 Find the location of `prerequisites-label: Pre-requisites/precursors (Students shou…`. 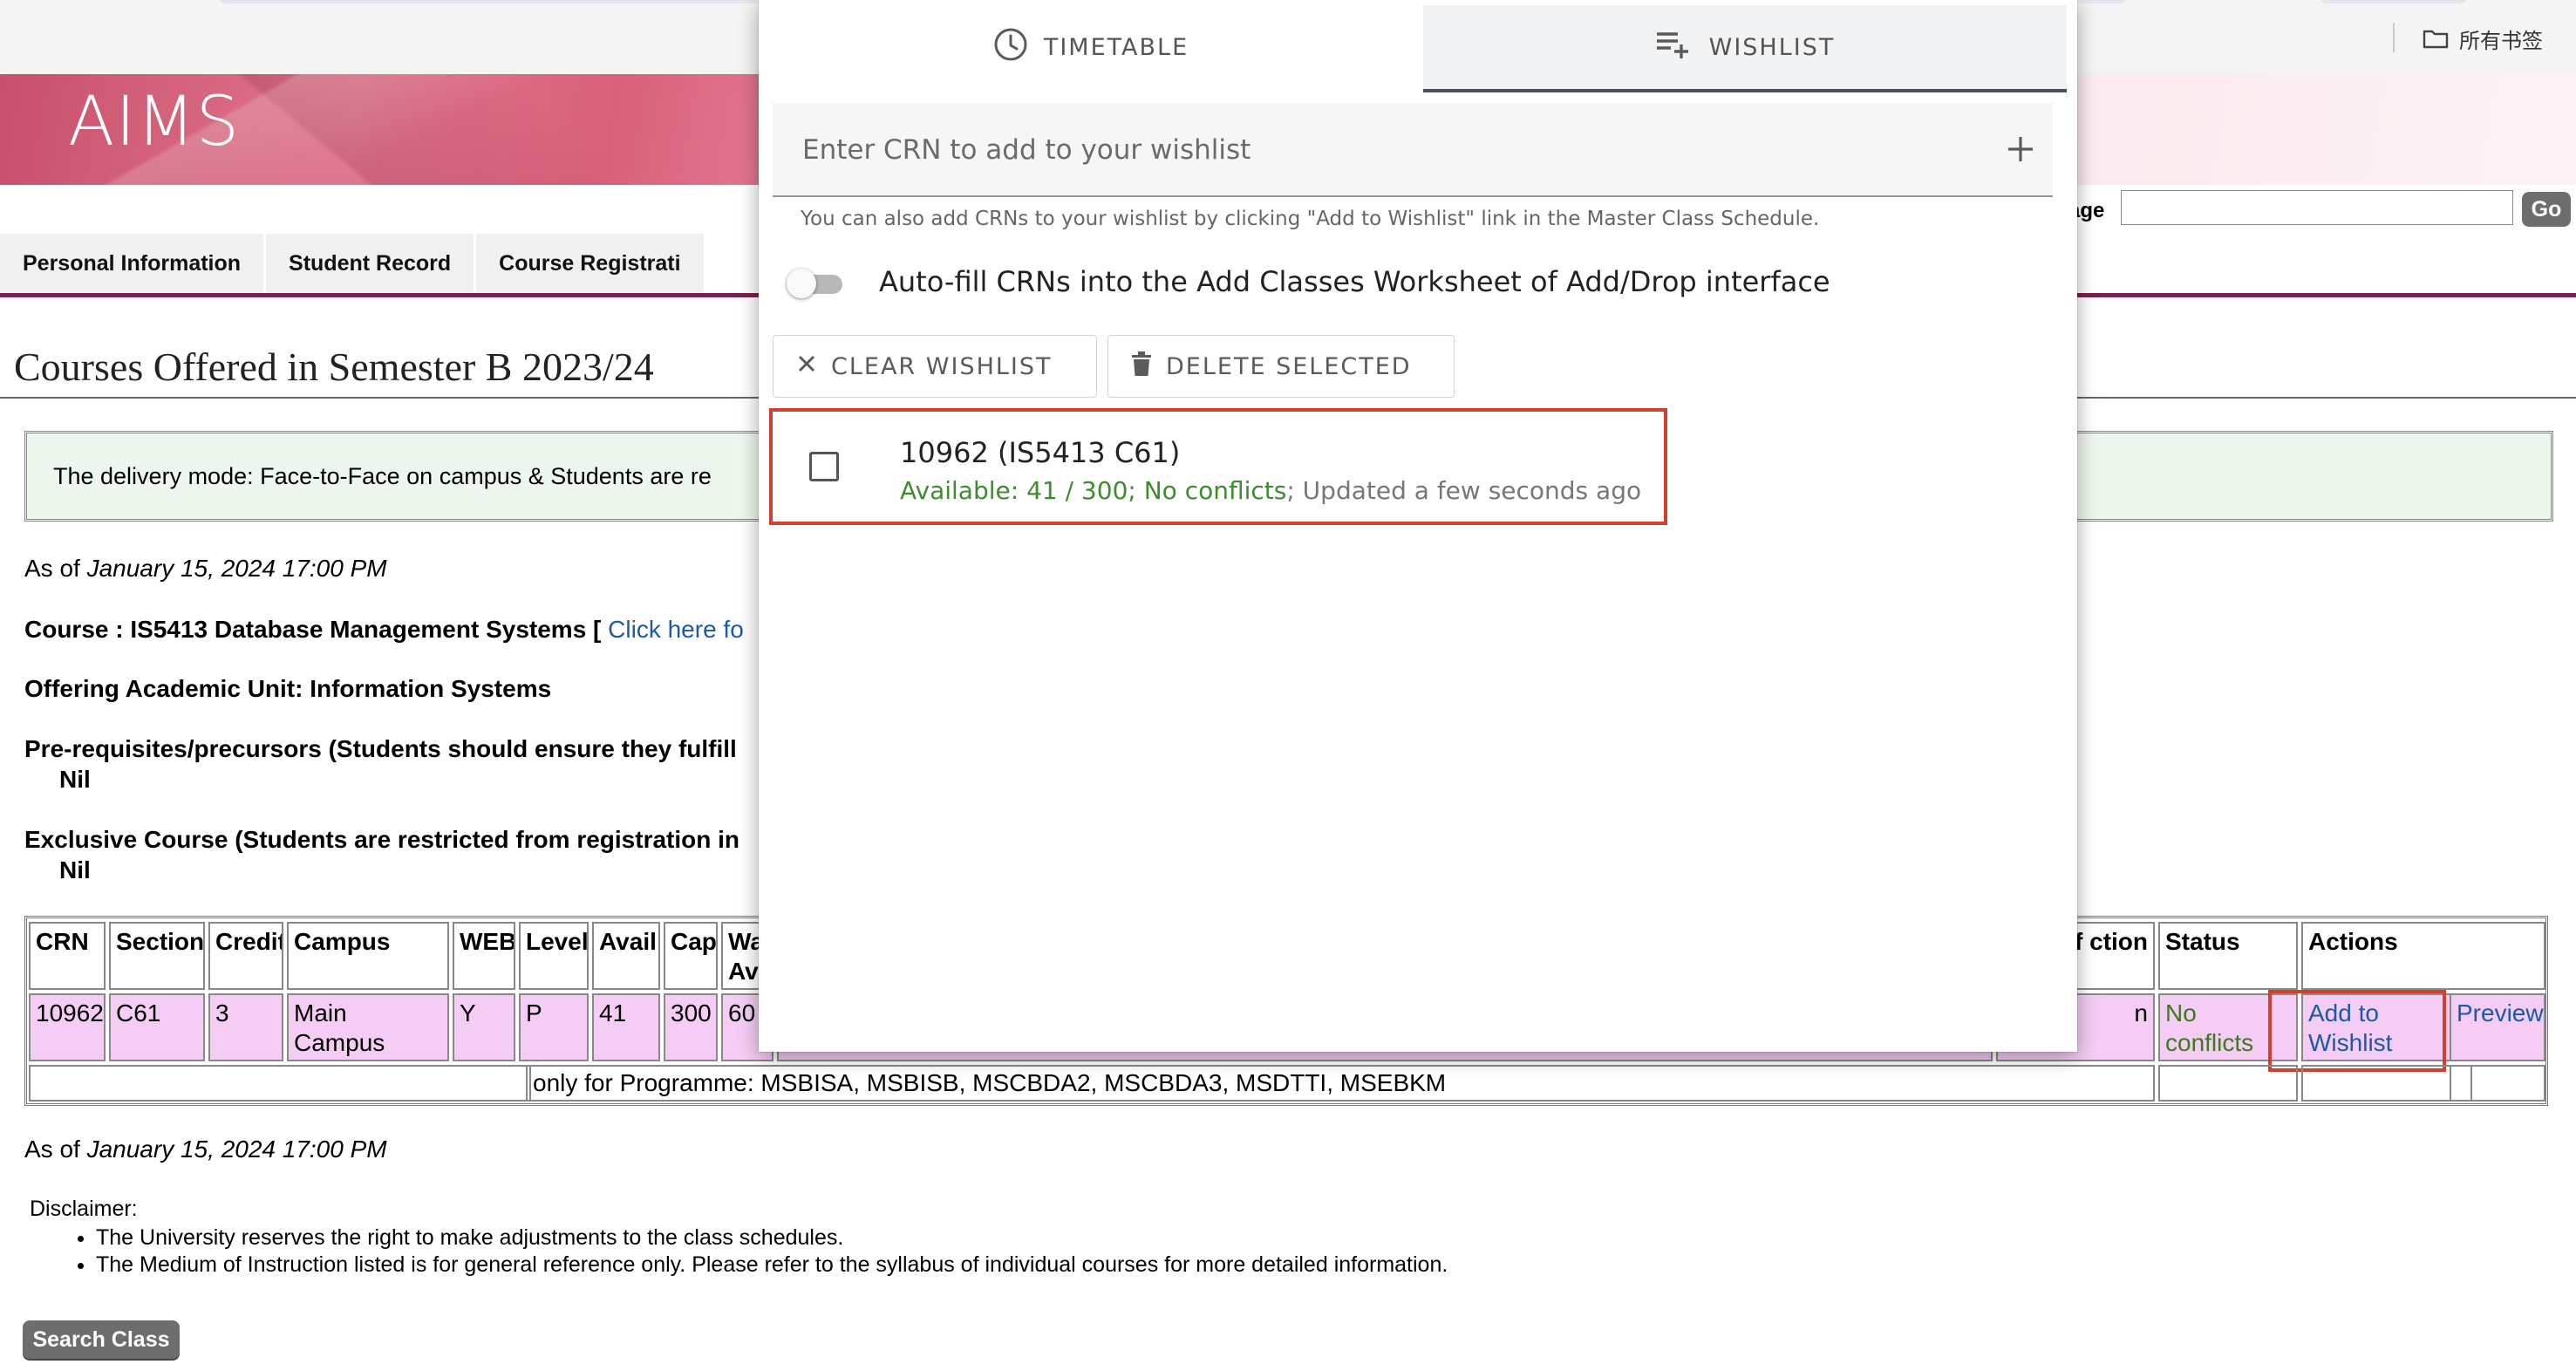

prerequisites-label: Pre-requisites/precursors (Students shou… is located at coordinates (381, 748).